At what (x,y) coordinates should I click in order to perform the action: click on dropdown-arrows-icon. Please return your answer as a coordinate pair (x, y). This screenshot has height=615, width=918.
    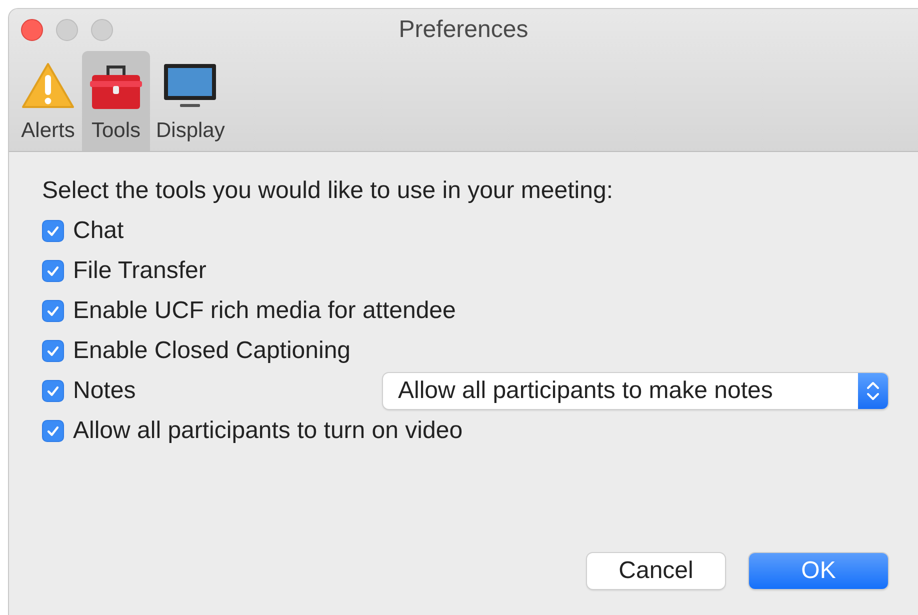
    Looking at the image, I should click on (873, 391).